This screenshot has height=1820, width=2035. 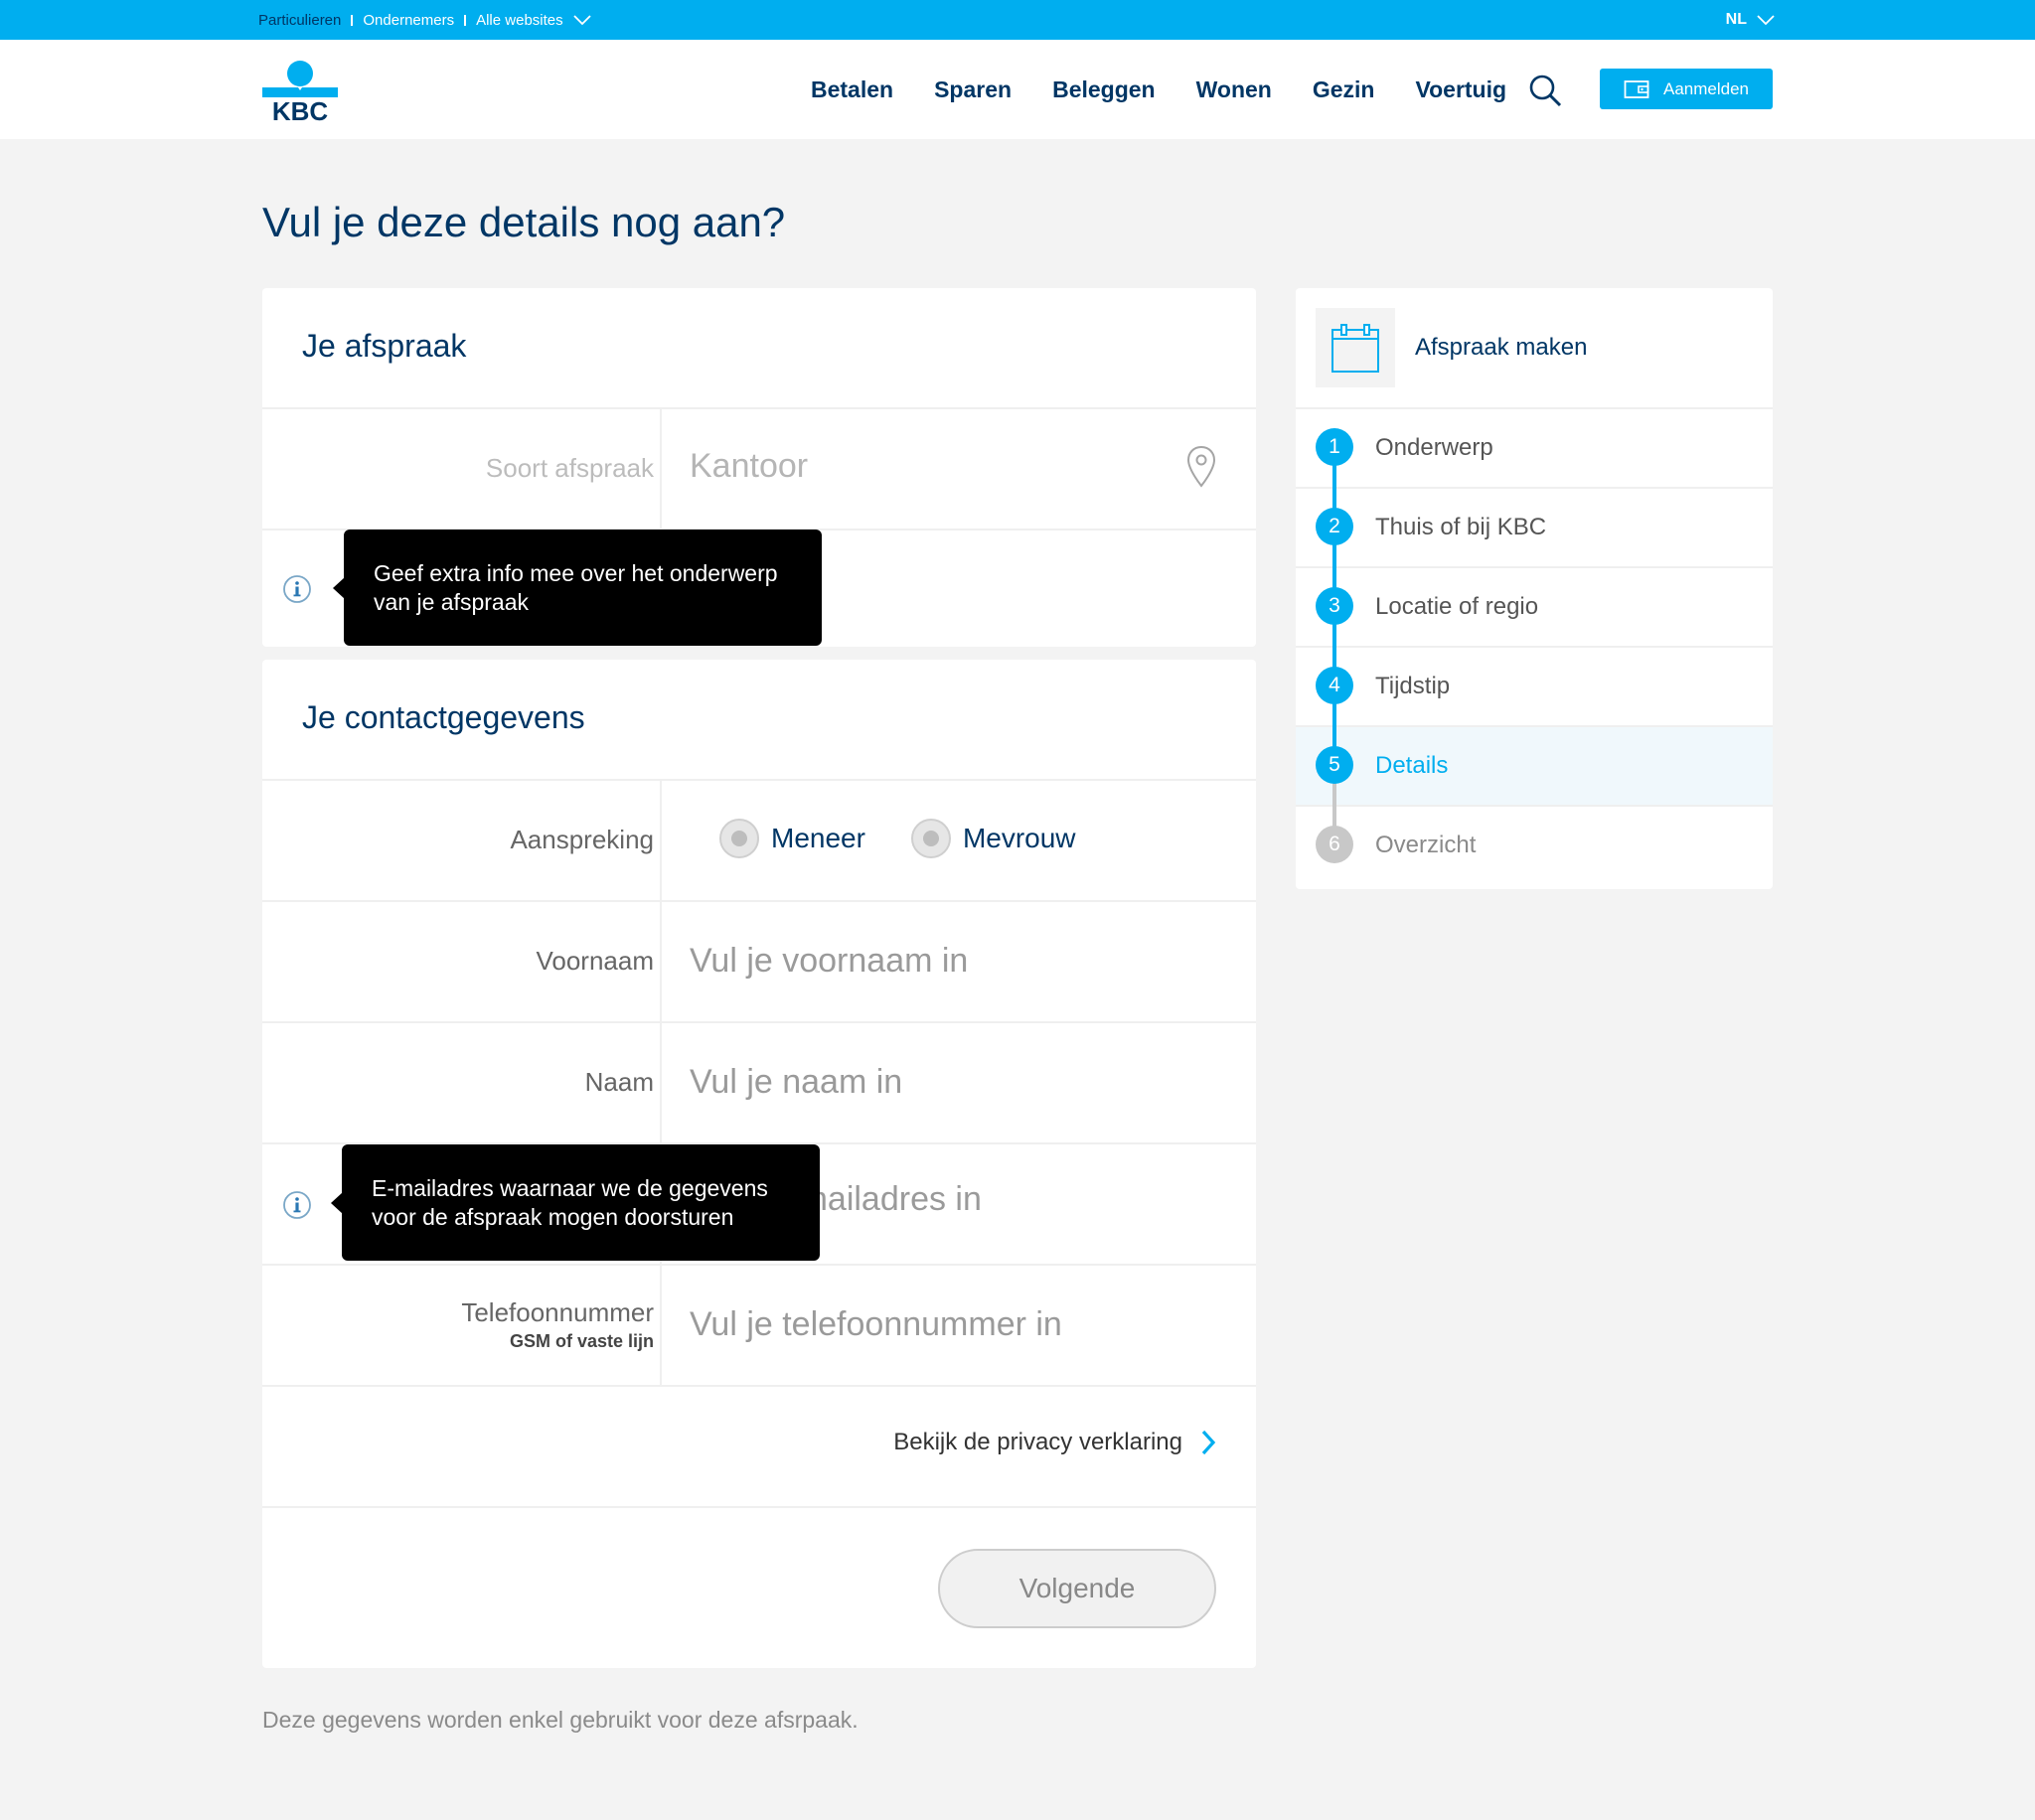 What do you see at coordinates (1344, 89) in the screenshot?
I see `nav-gezin: Gezin` at bounding box center [1344, 89].